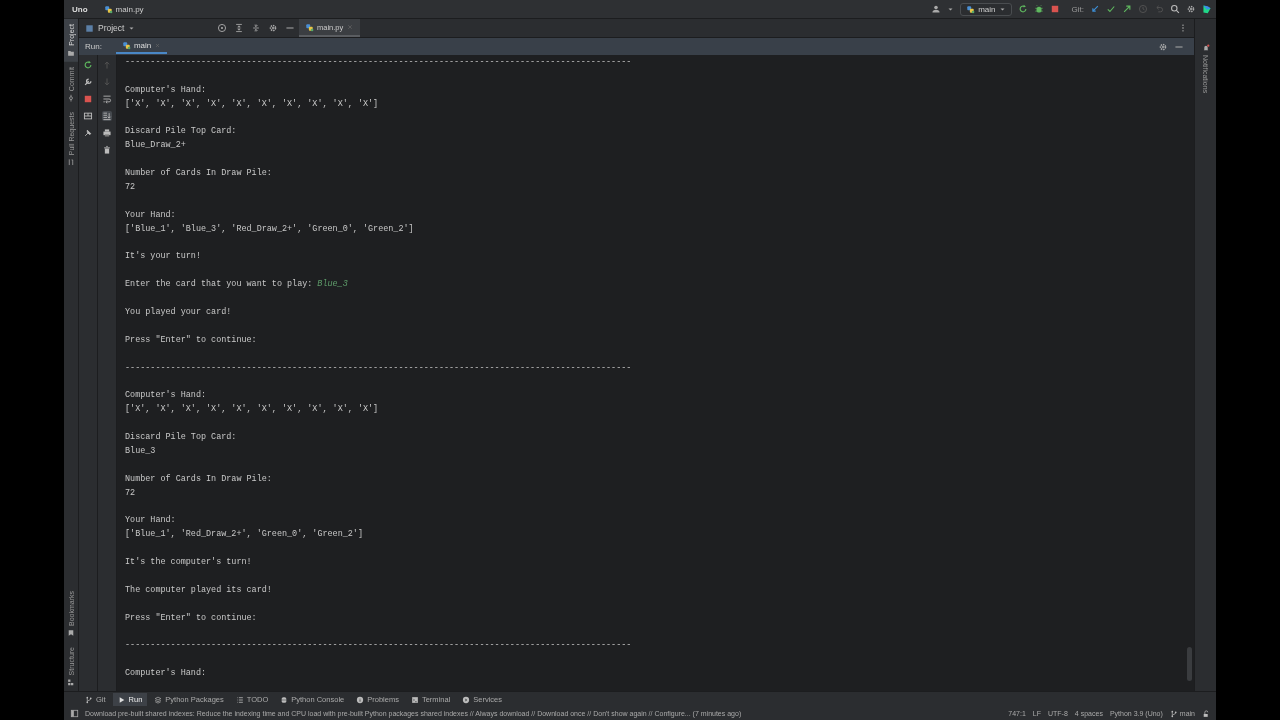  What do you see at coordinates (129, 9) in the screenshot?
I see `breadcrumb-file: main.py` at bounding box center [129, 9].